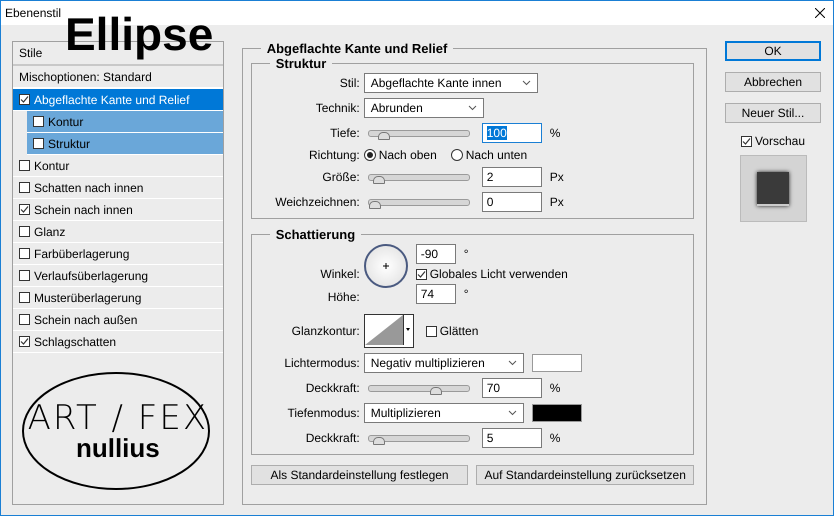 This screenshot has width=834, height=516. I want to click on checkbox-option: Globales Licht verwenden, so click(492, 274).